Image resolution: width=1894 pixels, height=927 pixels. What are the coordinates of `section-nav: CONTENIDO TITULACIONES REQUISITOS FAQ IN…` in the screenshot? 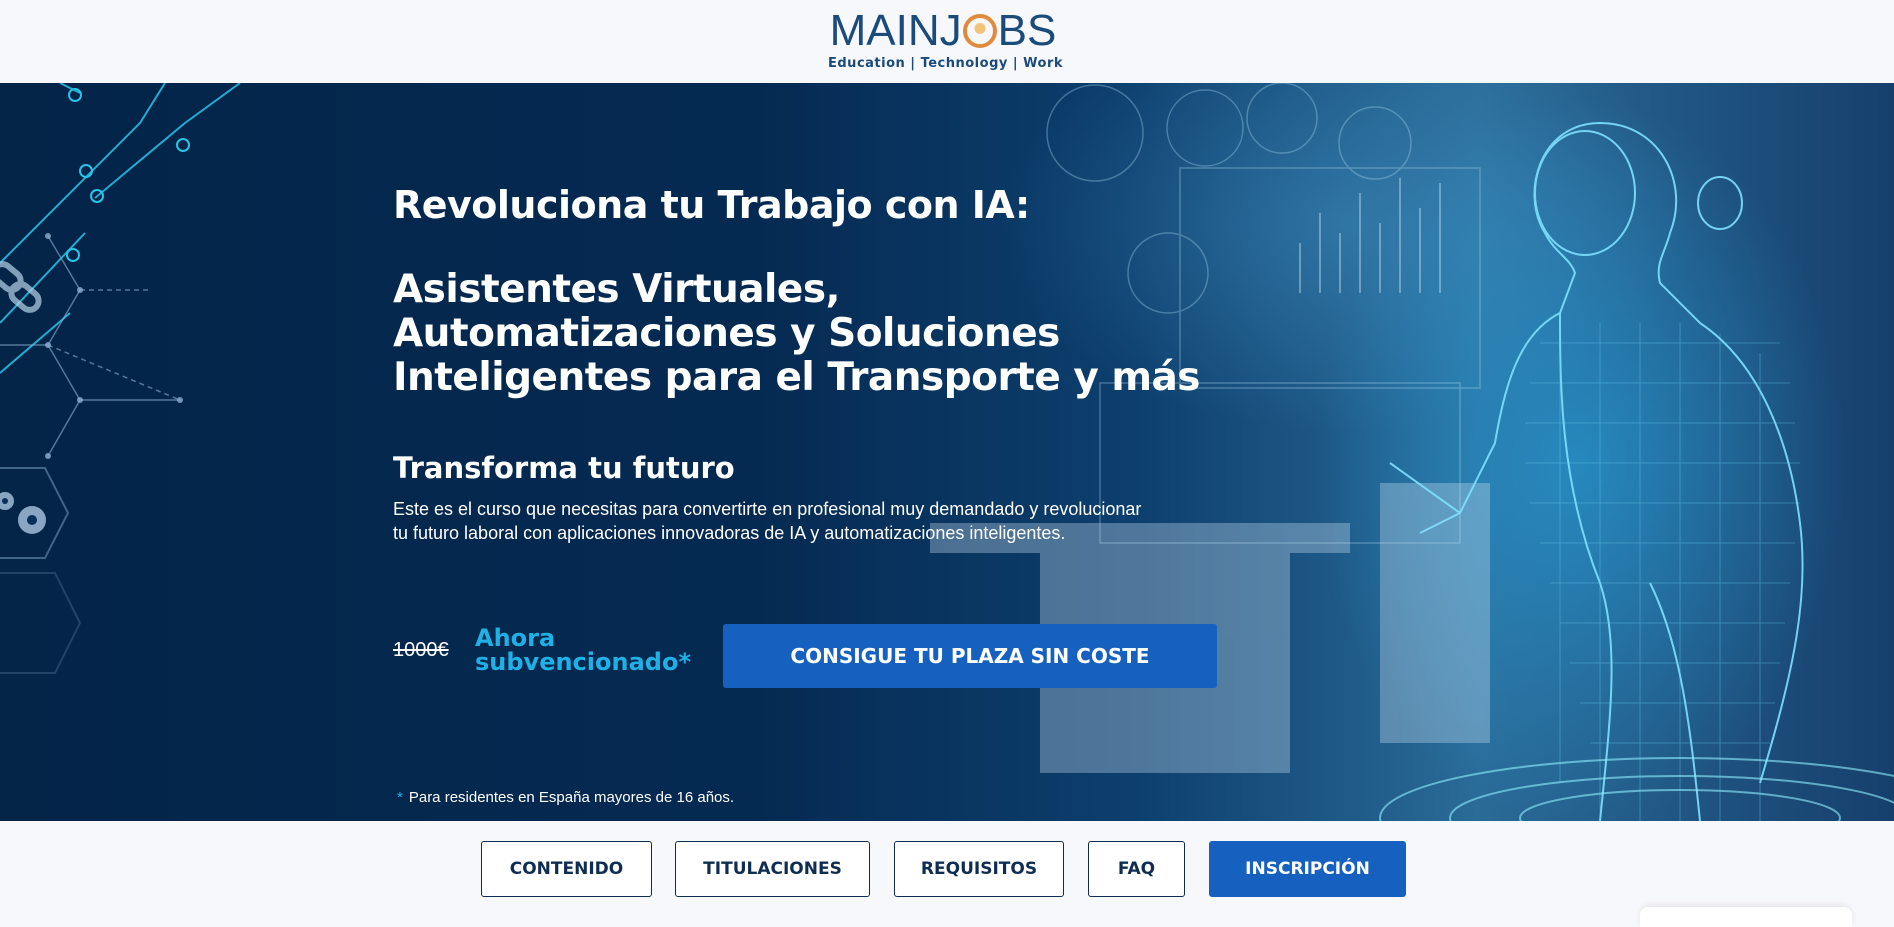 It's located at (947, 874).